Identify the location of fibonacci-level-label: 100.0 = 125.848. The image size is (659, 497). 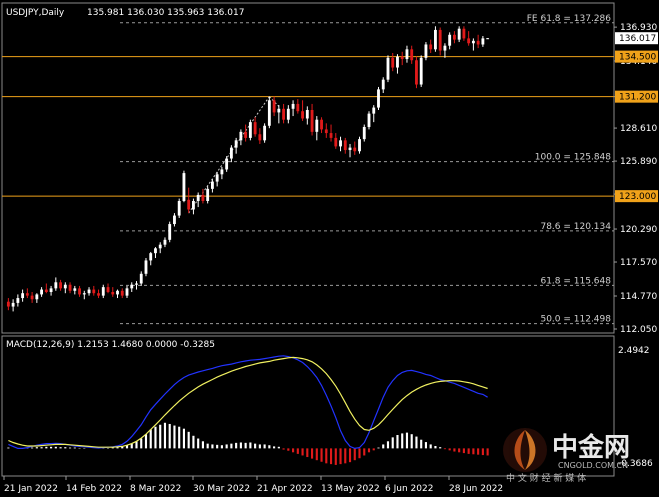
(573, 158).